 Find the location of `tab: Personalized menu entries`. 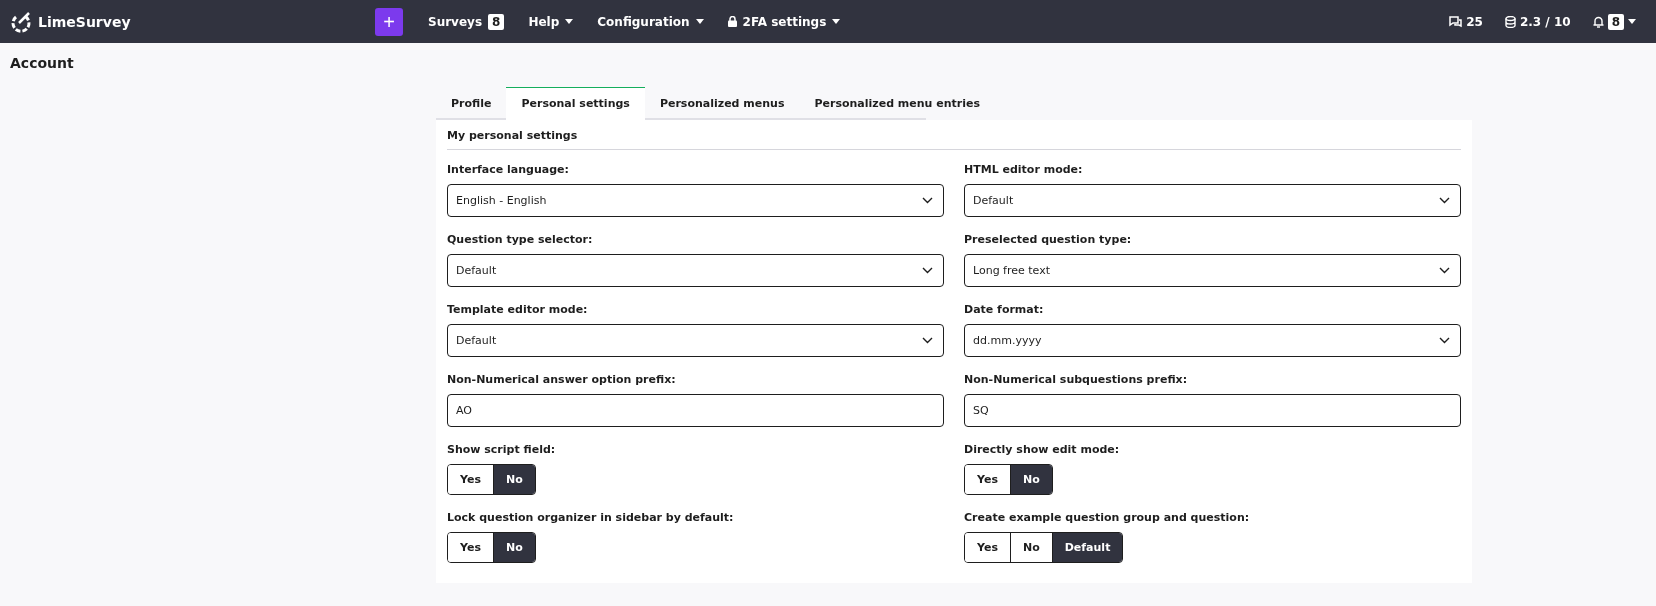

tab: Personalized menu entries is located at coordinates (897, 103).